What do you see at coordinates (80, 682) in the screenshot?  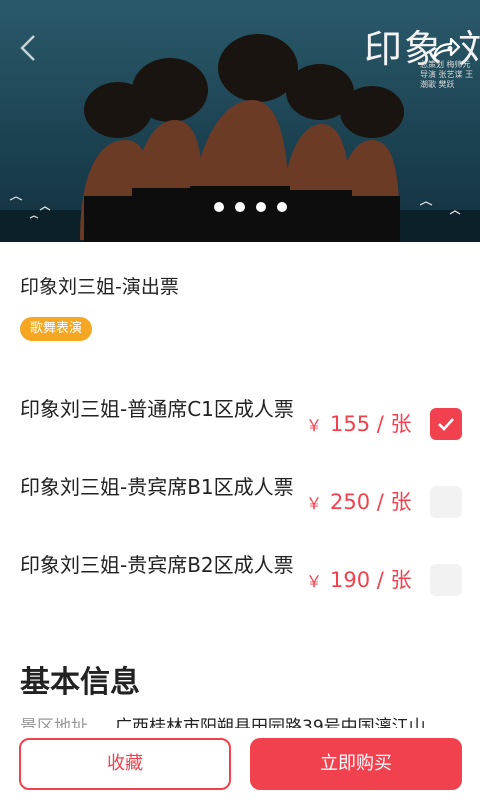 I see `section-title: 基本信息` at bounding box center [80, 682].